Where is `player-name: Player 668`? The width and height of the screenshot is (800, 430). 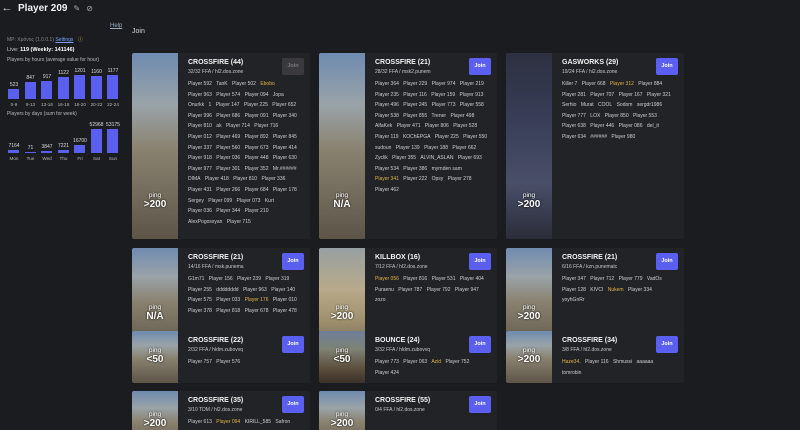 player-name: Player 668 is located at coordinates (593, 84).